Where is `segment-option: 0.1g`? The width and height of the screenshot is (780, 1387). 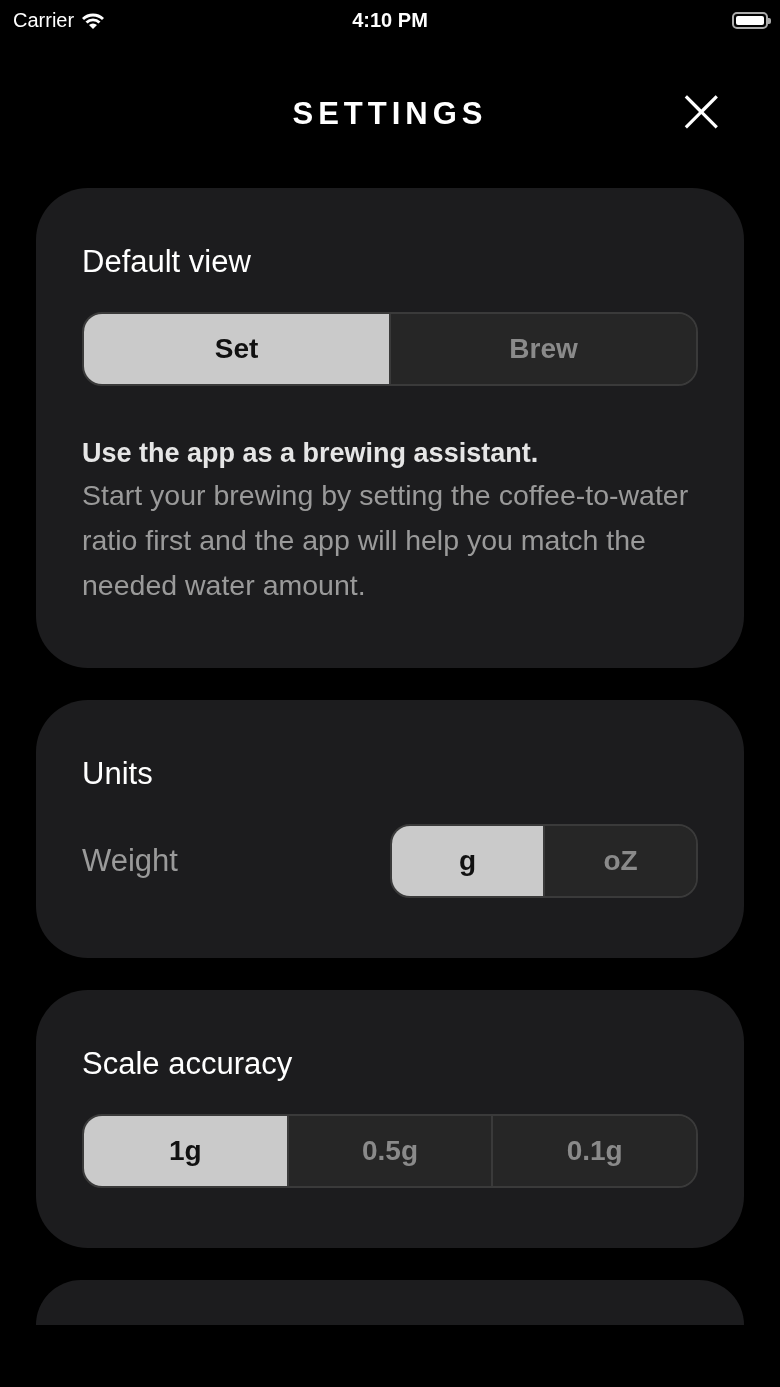 segment-option: 0.1g is located at coordinates (593, 1151).